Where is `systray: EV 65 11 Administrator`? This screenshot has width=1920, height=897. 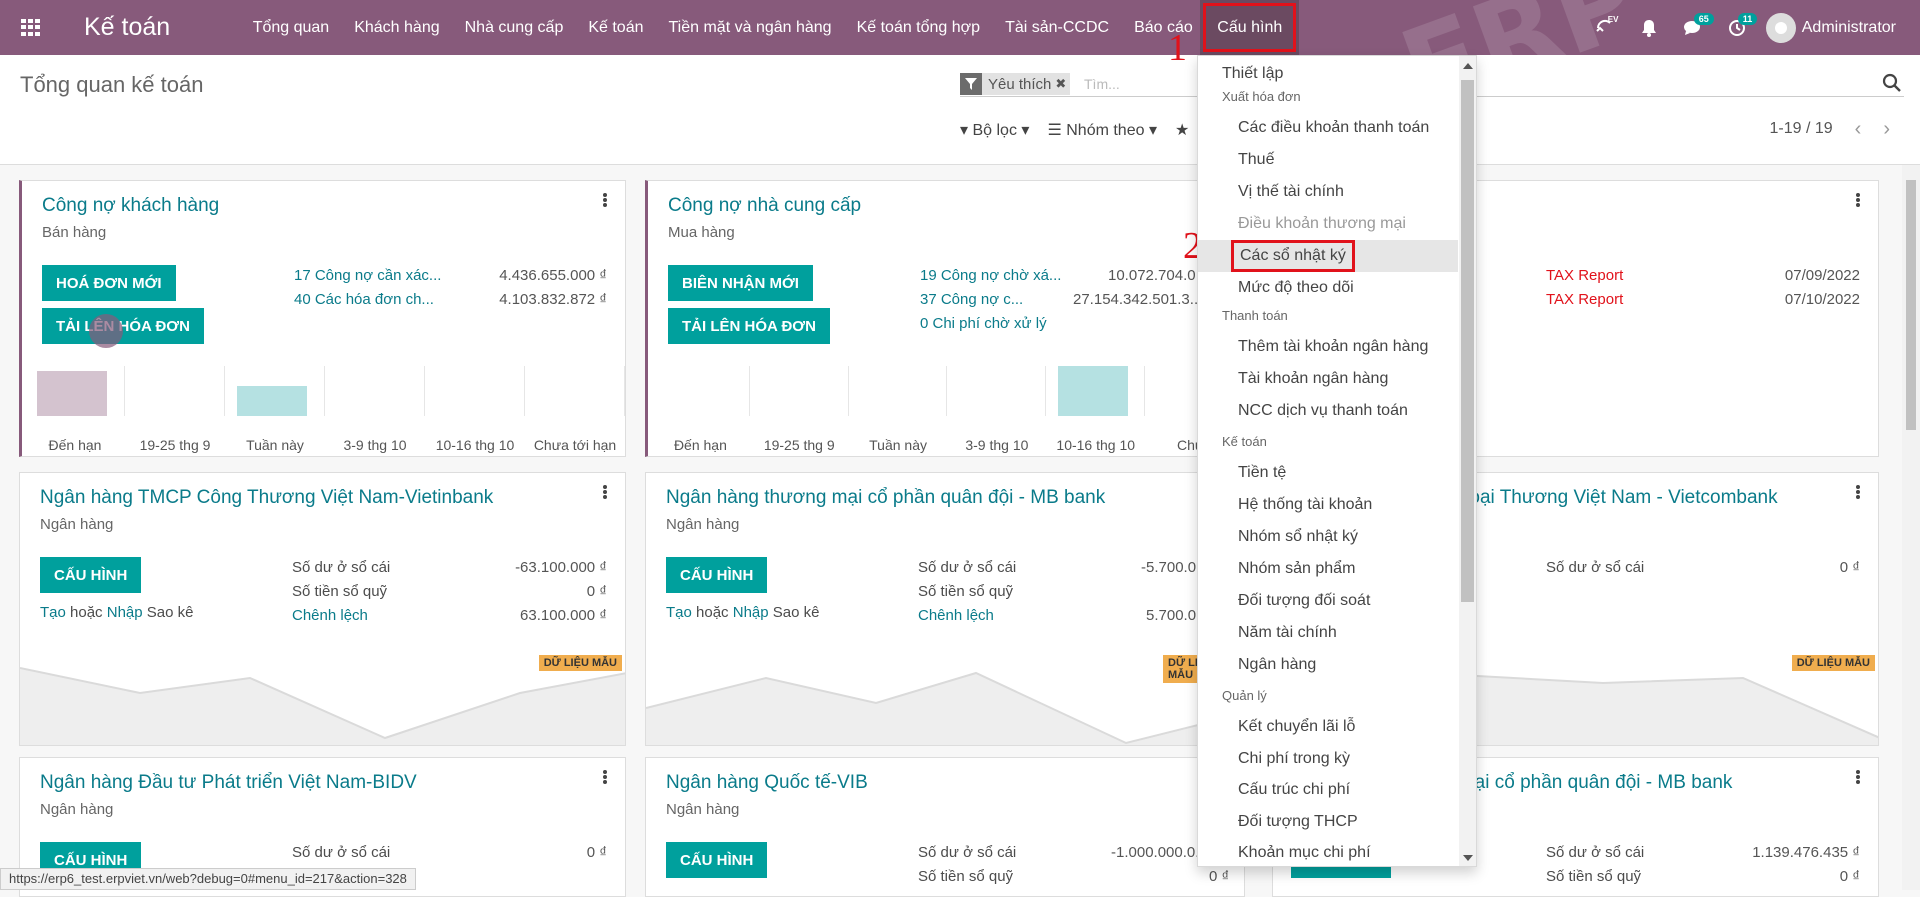 systray: EV 65 11 Administrator is located at coordinates (1755, 27).